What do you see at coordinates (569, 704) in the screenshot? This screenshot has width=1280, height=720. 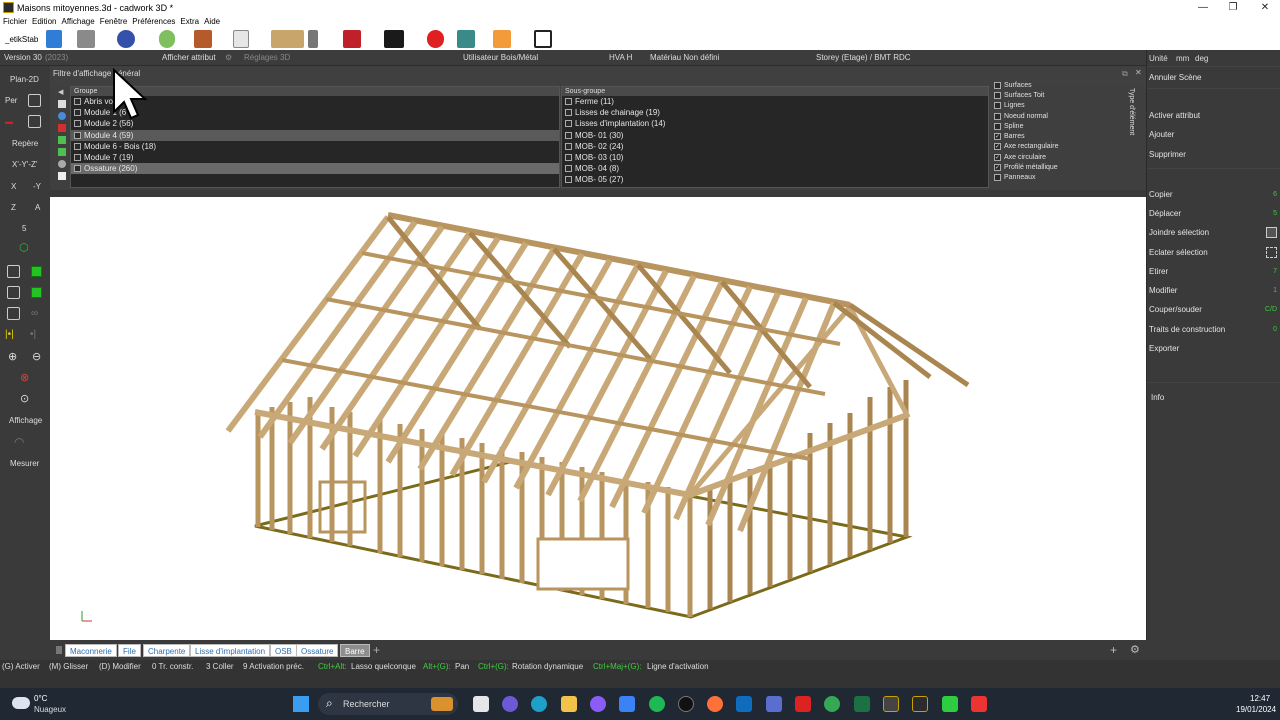 I see `file-explorer-icon` at bounding box center [569, 704].